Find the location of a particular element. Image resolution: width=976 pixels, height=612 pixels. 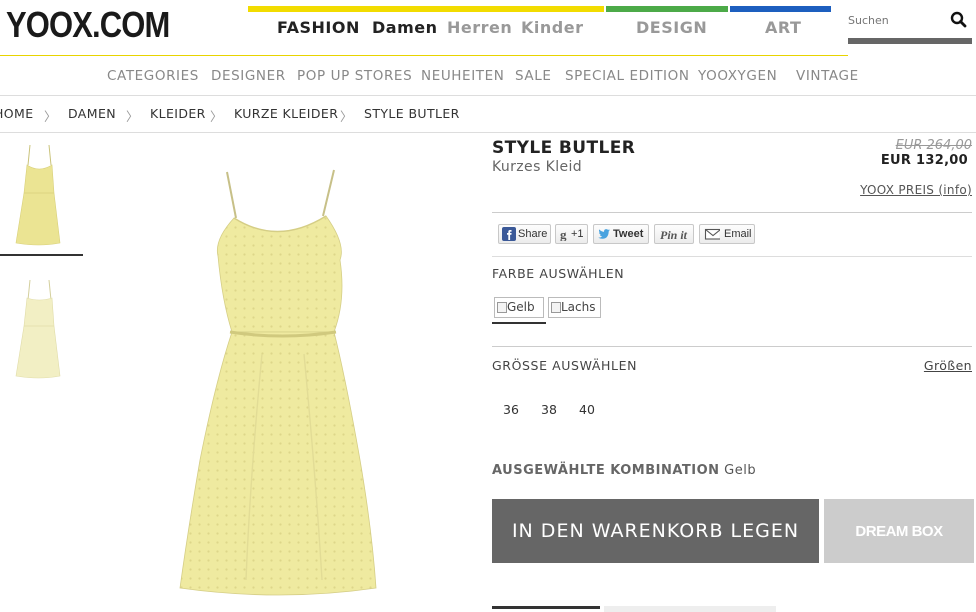

tab-indicator is located at coordinates (546, 607).